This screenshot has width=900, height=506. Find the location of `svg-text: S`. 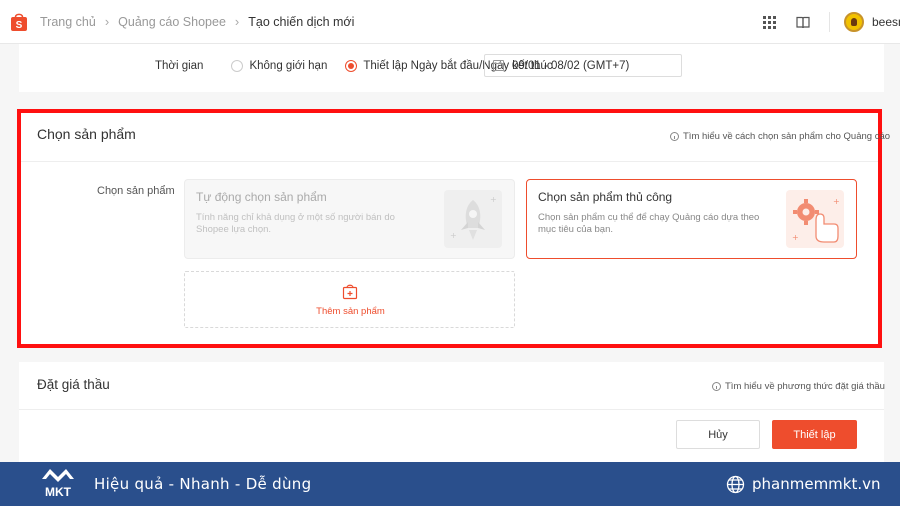

svg-text: S is located at coordinates (19, 25).